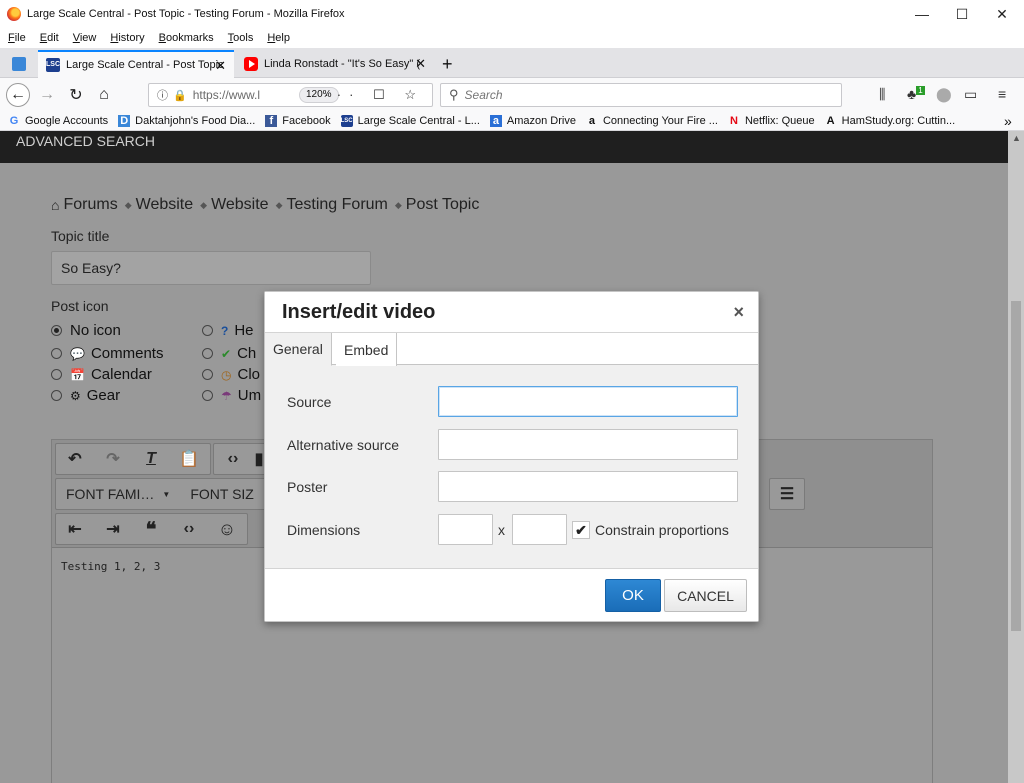 This screenshot has width=1024, height=783. I want to click on new-tab-button: +, so click(451, 64).